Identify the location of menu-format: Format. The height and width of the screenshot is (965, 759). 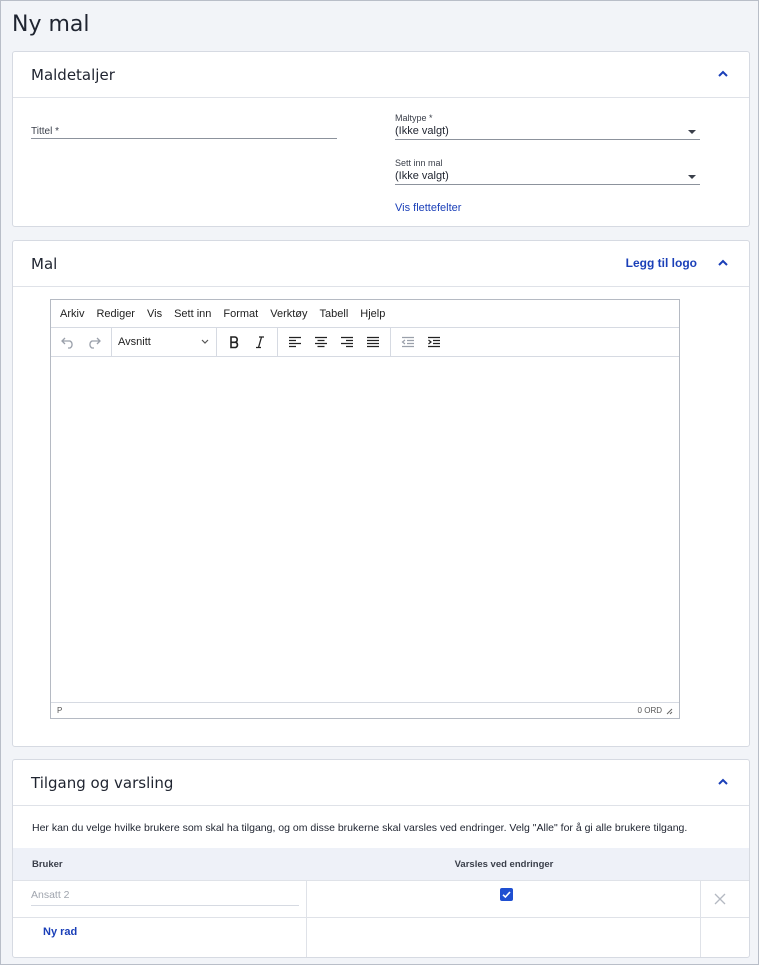
(240, 314).